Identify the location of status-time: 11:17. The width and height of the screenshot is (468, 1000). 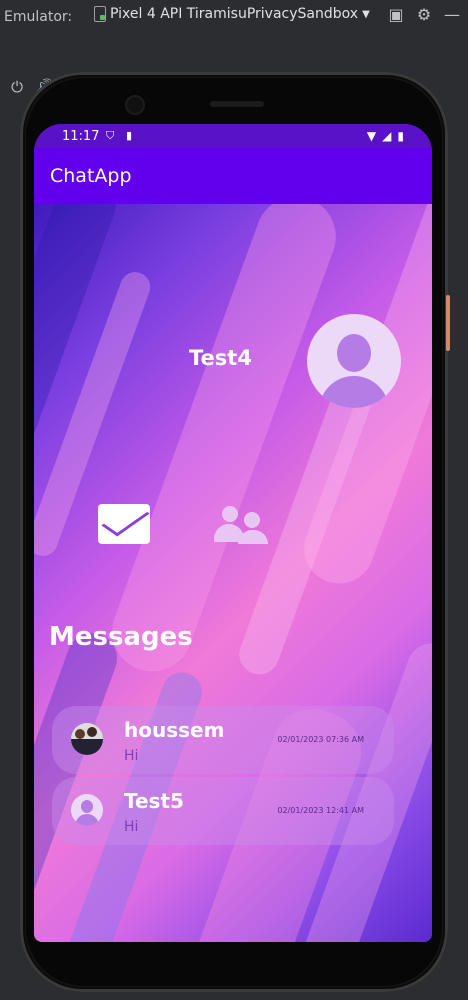
(81, 136).